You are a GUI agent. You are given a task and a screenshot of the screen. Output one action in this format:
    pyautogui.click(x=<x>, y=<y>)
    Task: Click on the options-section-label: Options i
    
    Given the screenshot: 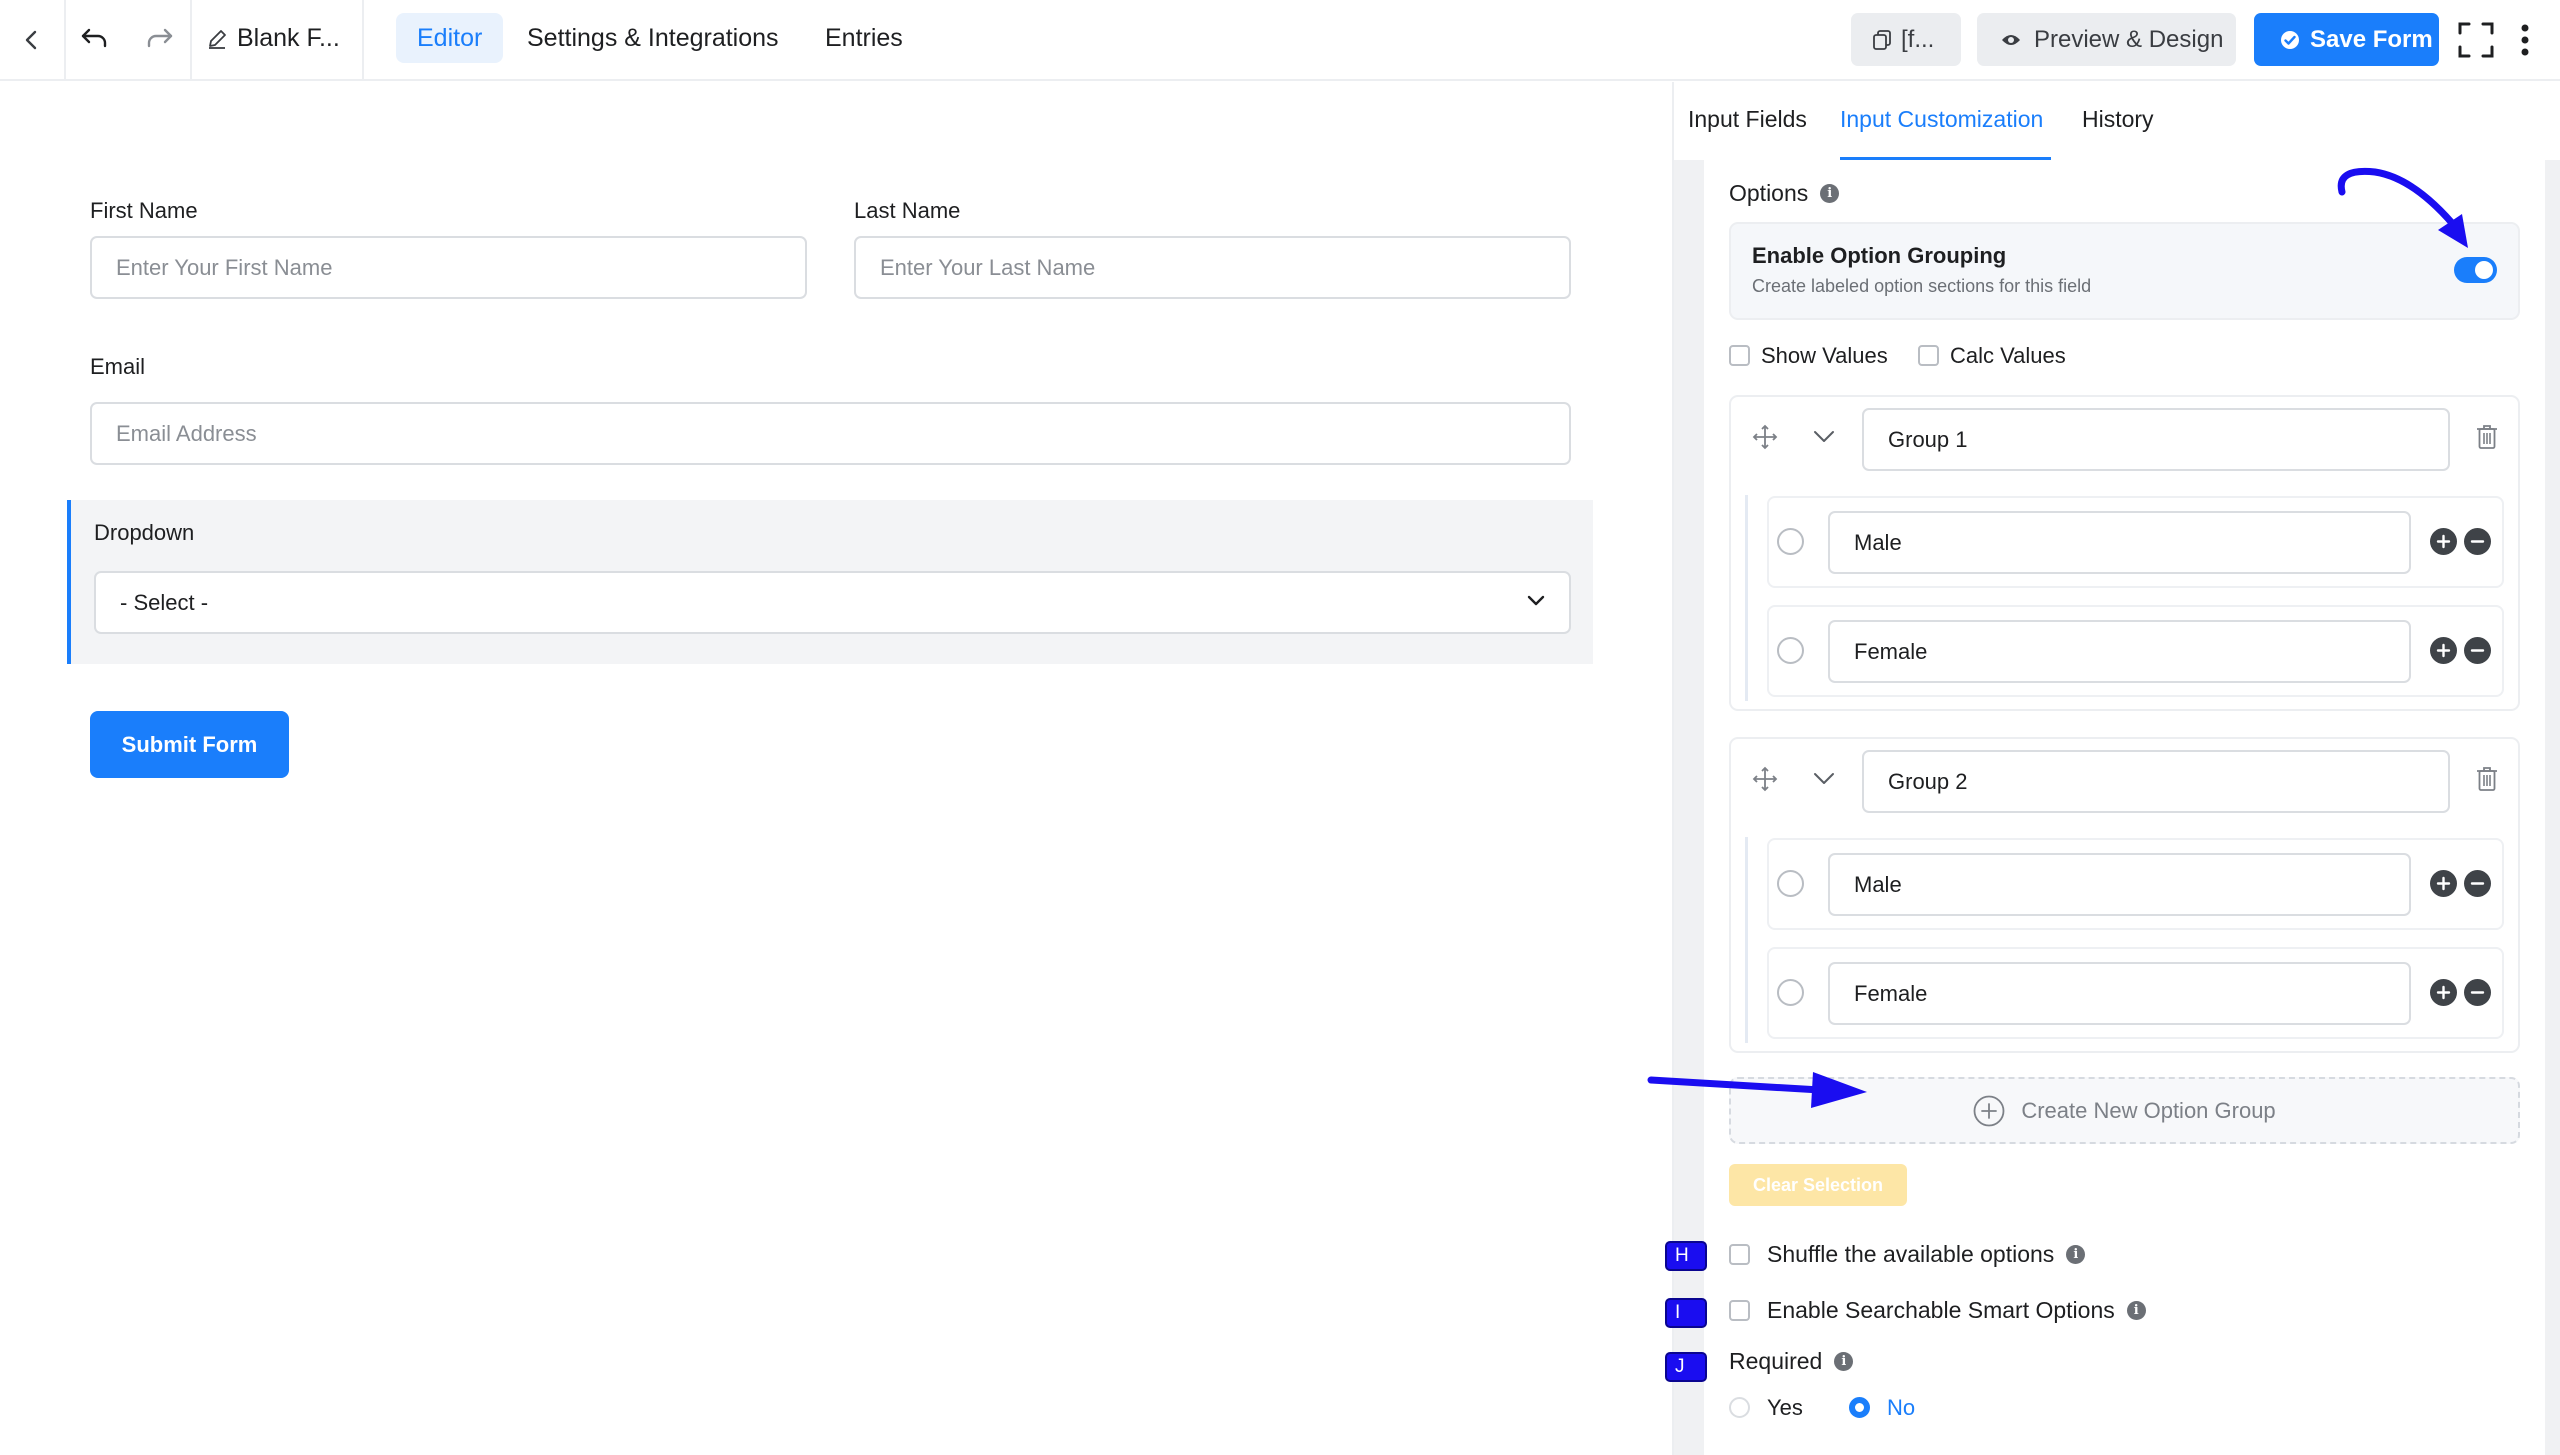 What is the action you would take?
    pyautogui.click(x=1784, y=193)
    